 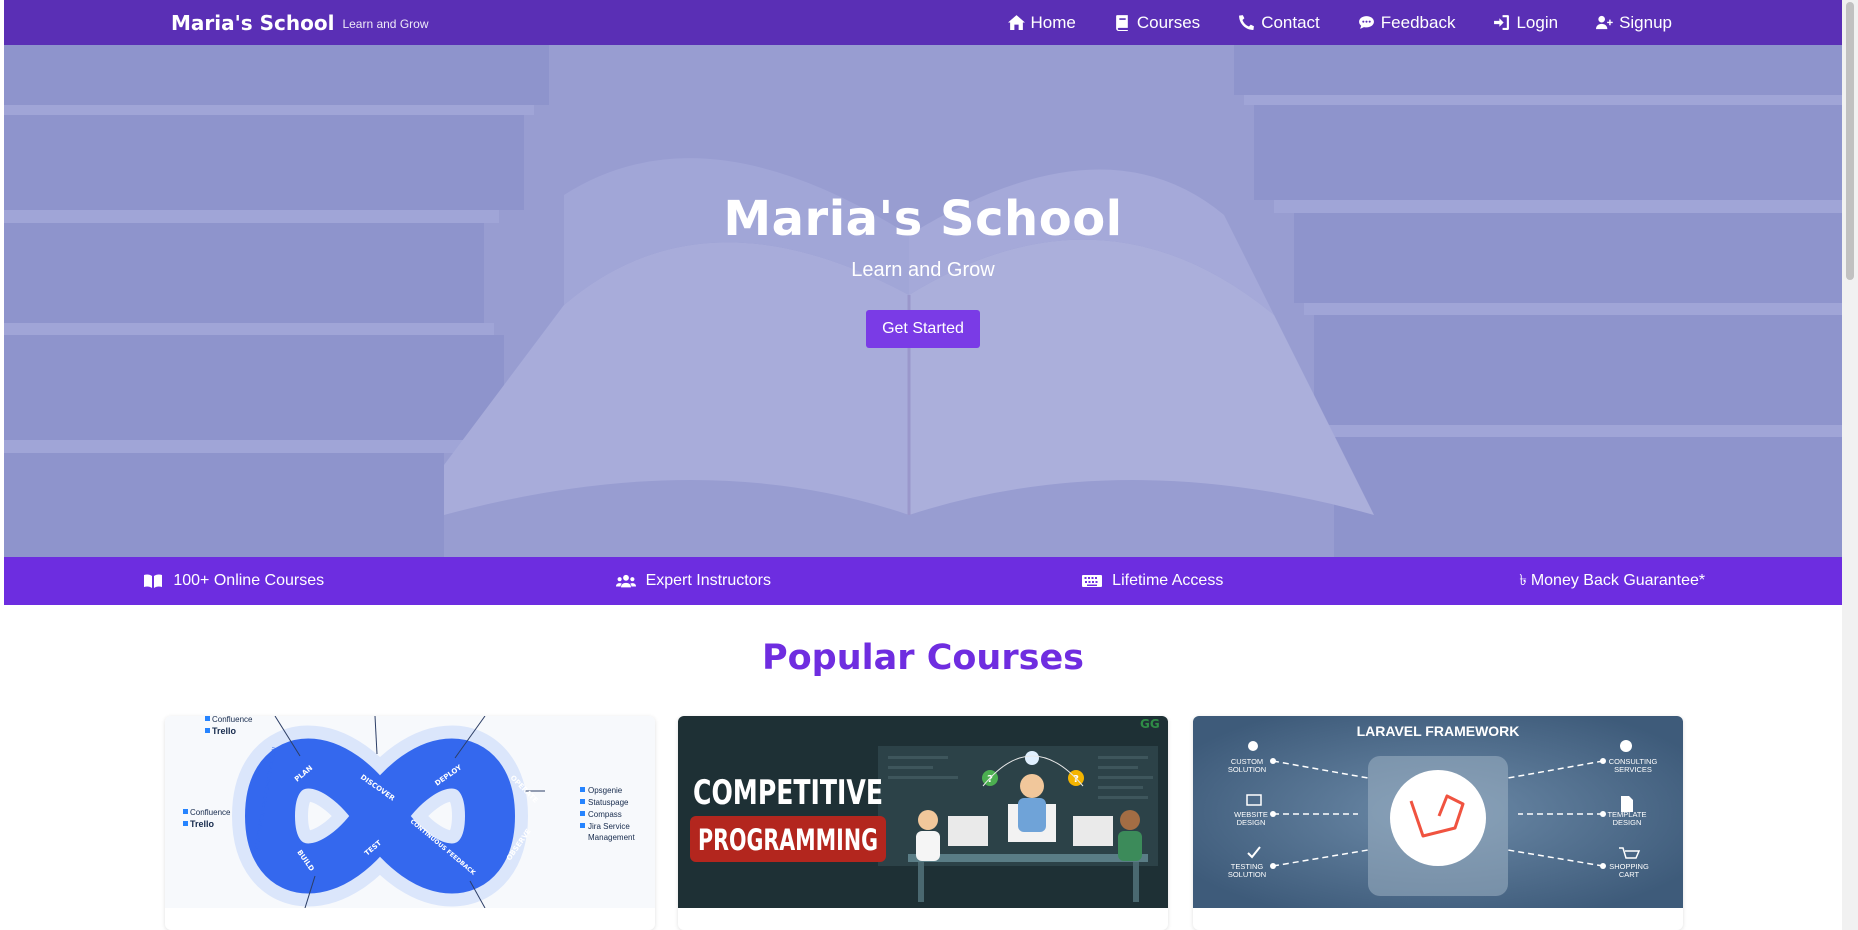 I want to click on feature-online-courses: 100+ Online Courses, so click(x=234, y=581).